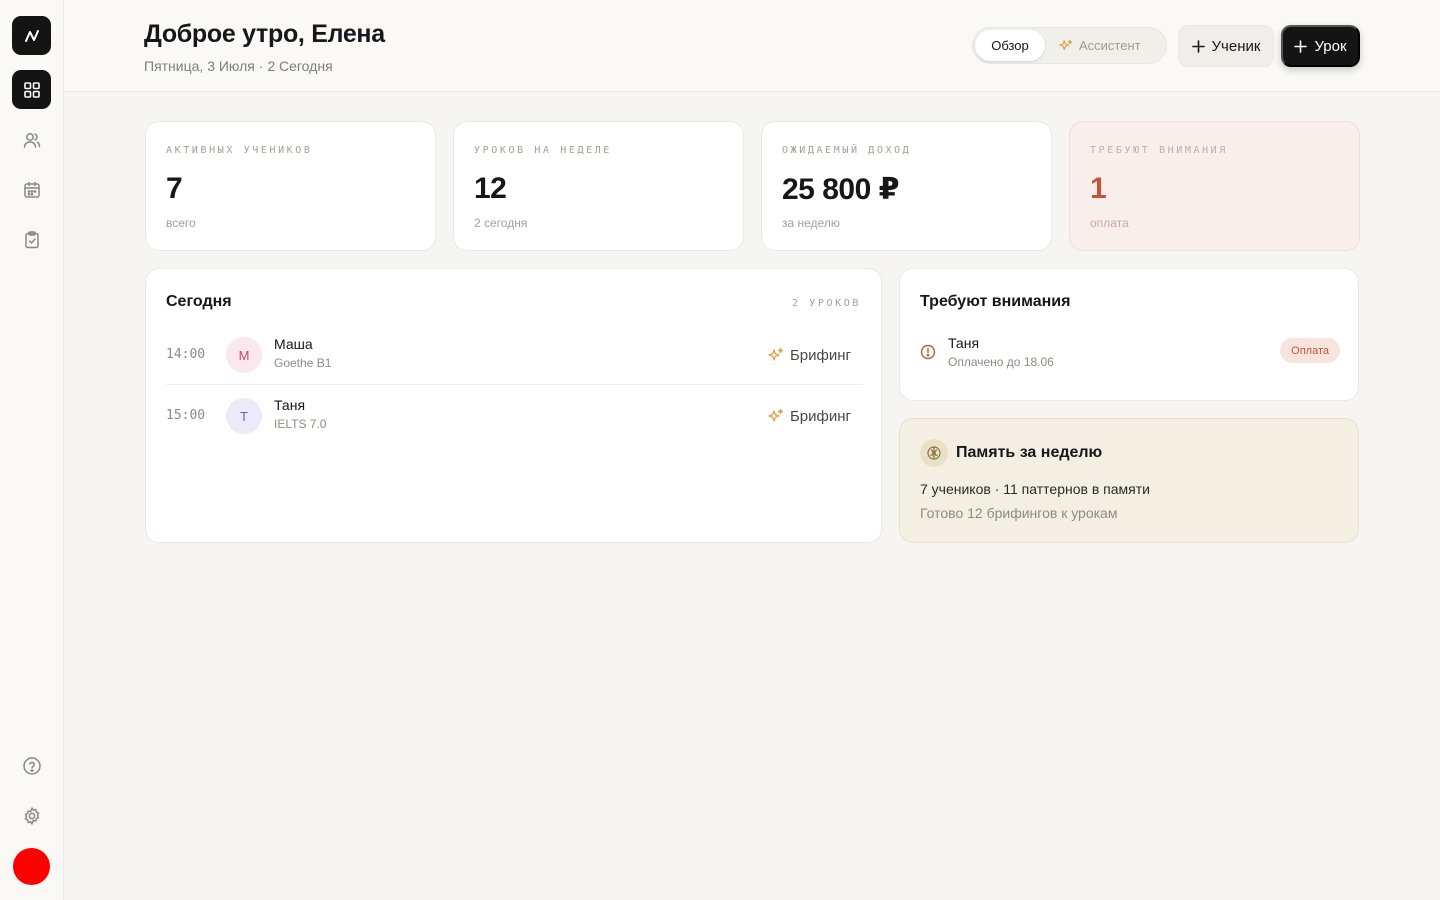  What do you see at coordinates (906, 186) in the screenshot?
I see `stat-card-expected-income: ОЖИДАЕМЫЙ ДОХОД 25 800 ₽ за неделю` at bounding box center [906, 186].